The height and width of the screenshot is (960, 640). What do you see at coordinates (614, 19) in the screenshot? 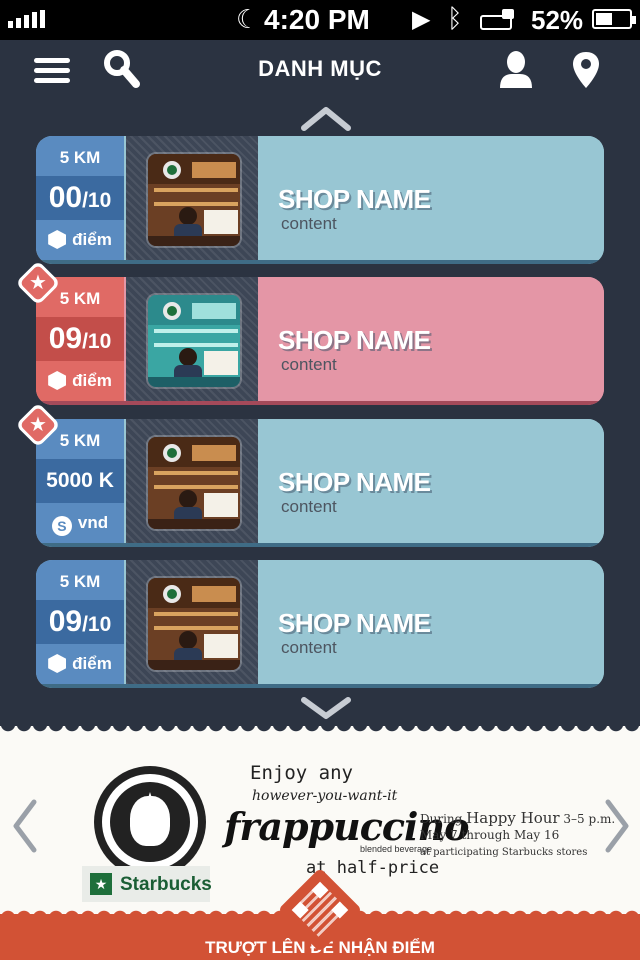
I see `battery-icon` at bounding box center [614, 19].